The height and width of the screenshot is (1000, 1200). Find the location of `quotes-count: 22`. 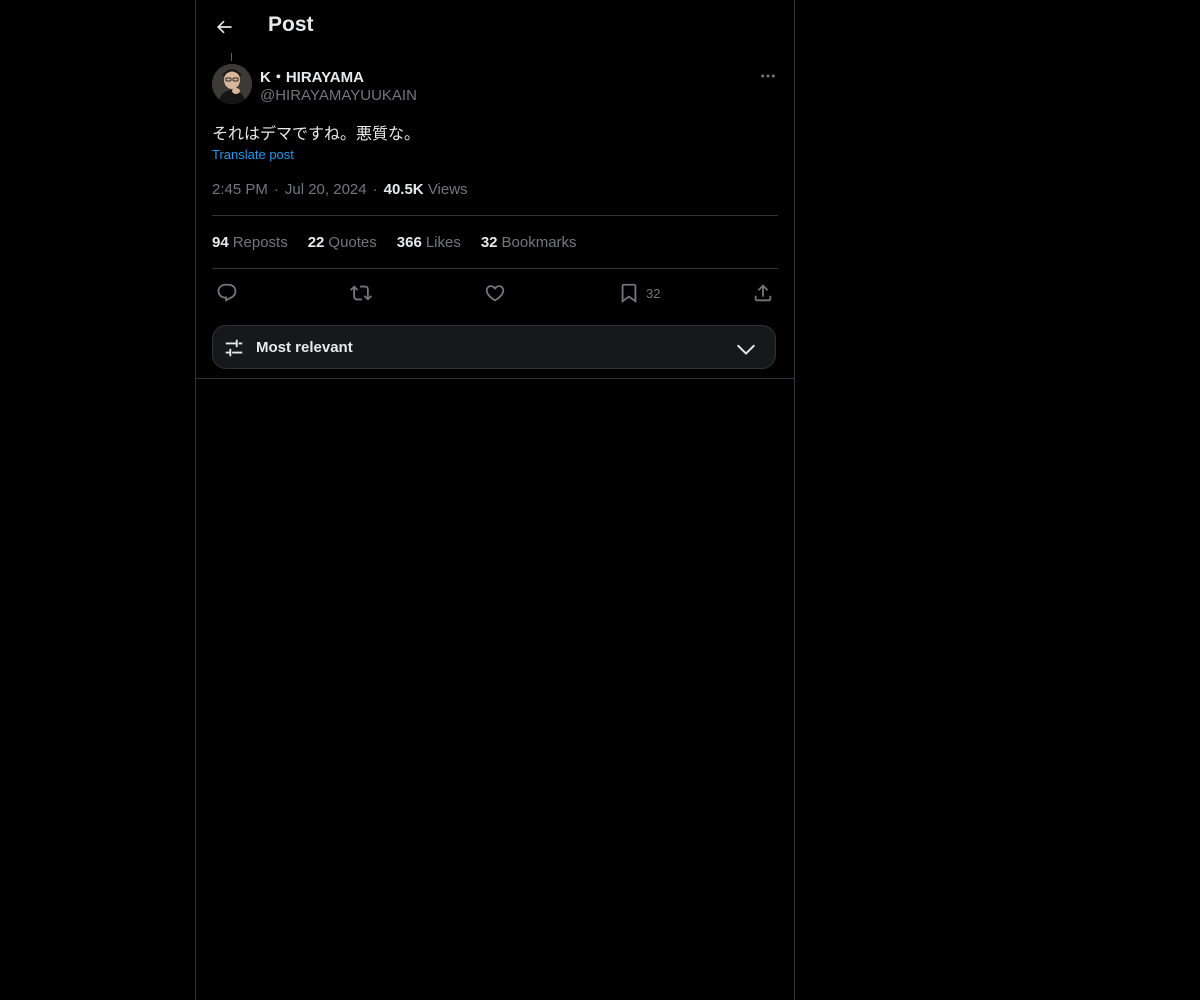

quotes-count: 22 is located at coordinates (316, 242).